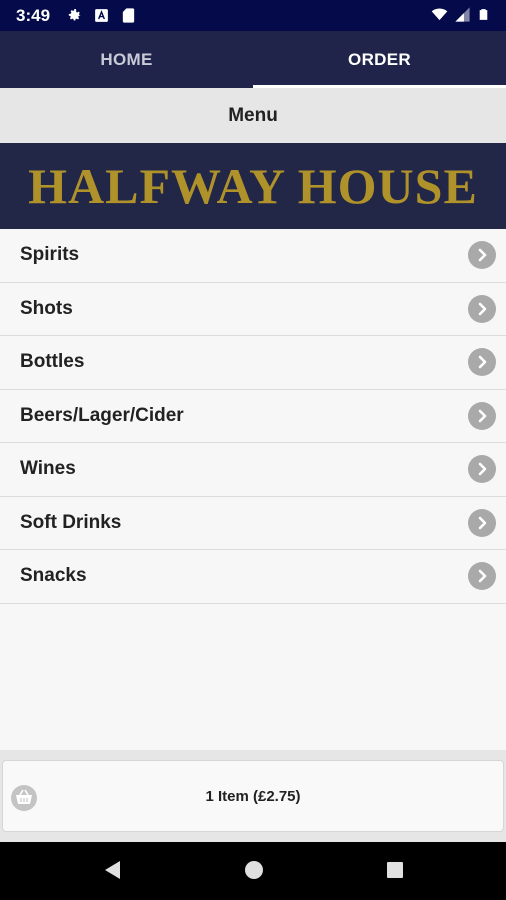 Image resolution: width=506 pixels, height=900 pixels. What do you see at coordinates (74, 14) in the screenshot?
I see `settings-icon` at bounding box center [74, 14].